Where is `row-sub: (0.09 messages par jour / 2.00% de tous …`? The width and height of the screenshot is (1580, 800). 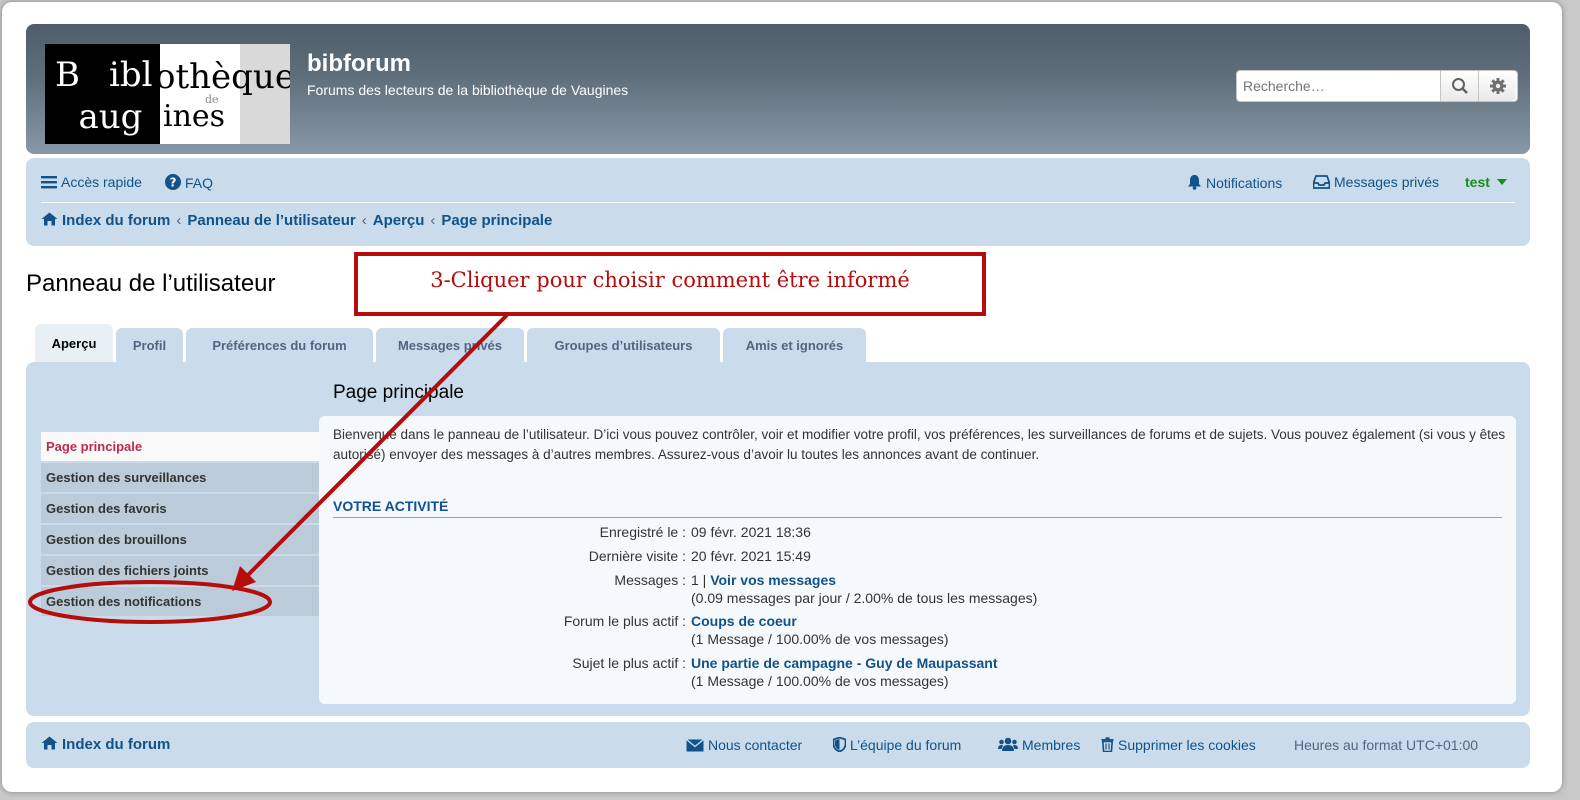
row-sub: (0.09 messages par jour / 2.00% de tous … is located at coordinates (864, 598).